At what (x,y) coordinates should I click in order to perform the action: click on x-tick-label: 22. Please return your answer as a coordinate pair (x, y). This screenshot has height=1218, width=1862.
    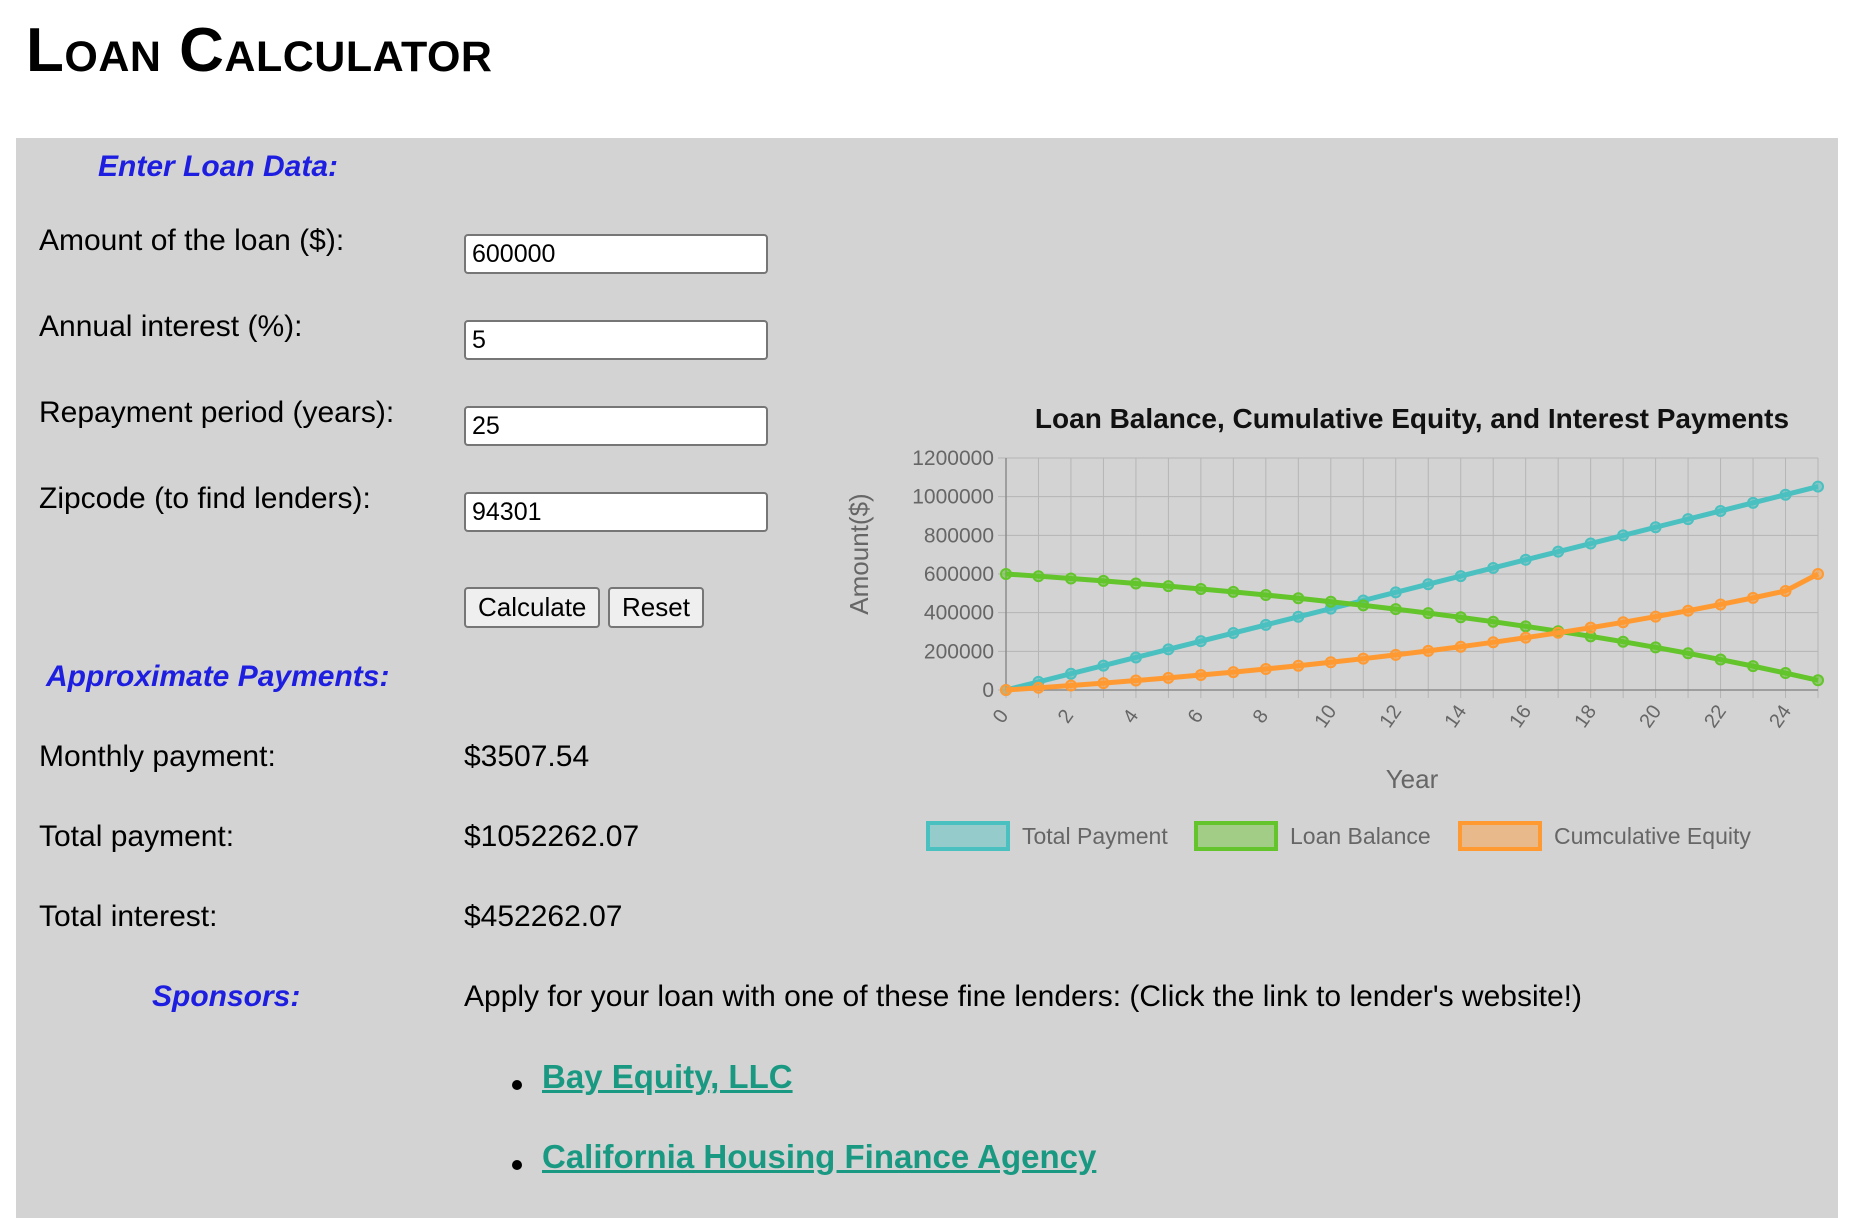
    Looking at the image, I should click on (1715, 716).